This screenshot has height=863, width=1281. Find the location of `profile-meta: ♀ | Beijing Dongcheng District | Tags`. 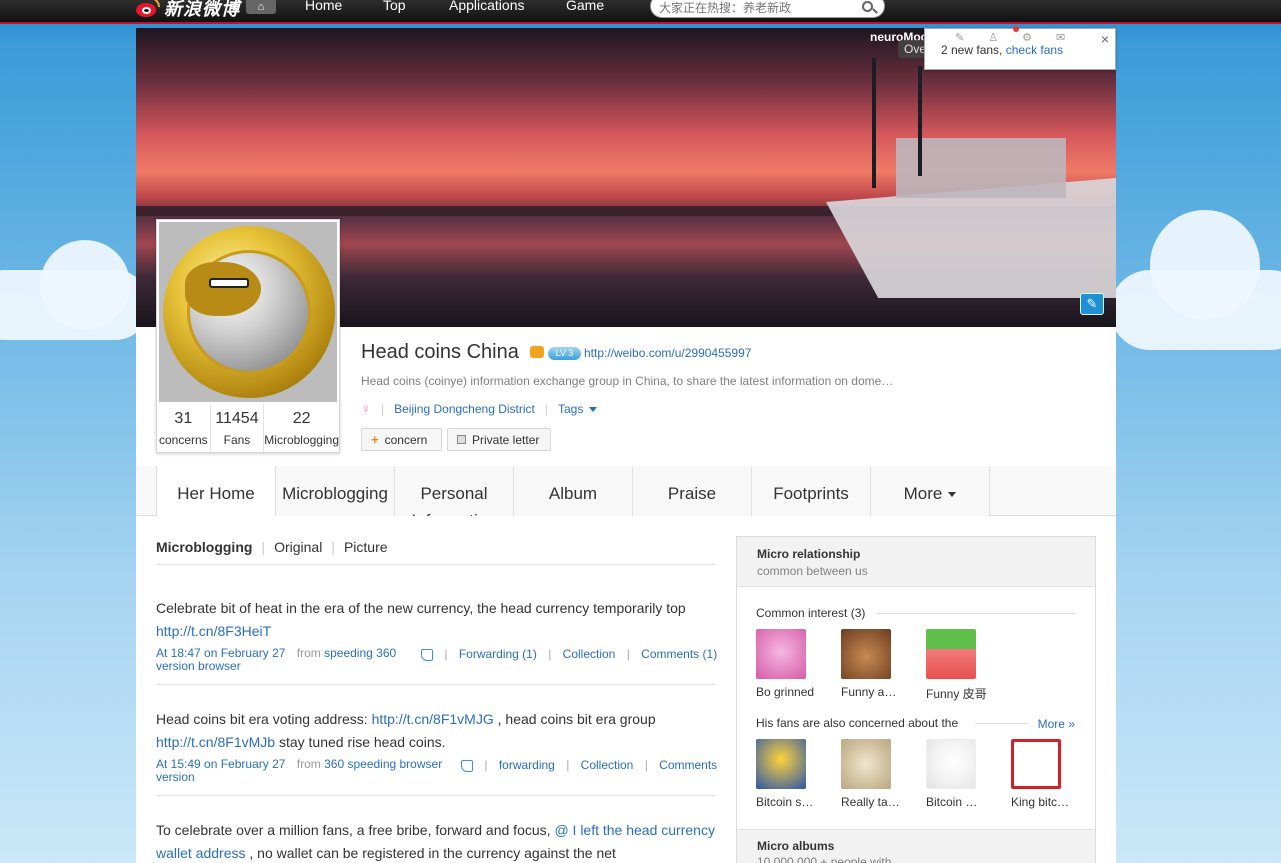

profile-meta: ♀ | Beijing Dongcheng District | Tags is located at coordinates (479, 408).